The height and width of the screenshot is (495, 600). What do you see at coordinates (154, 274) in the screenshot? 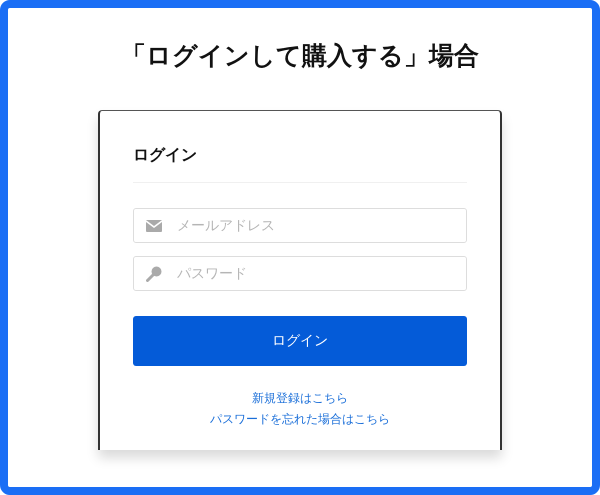
I see `key-icon` at bounding box center [154, 274].